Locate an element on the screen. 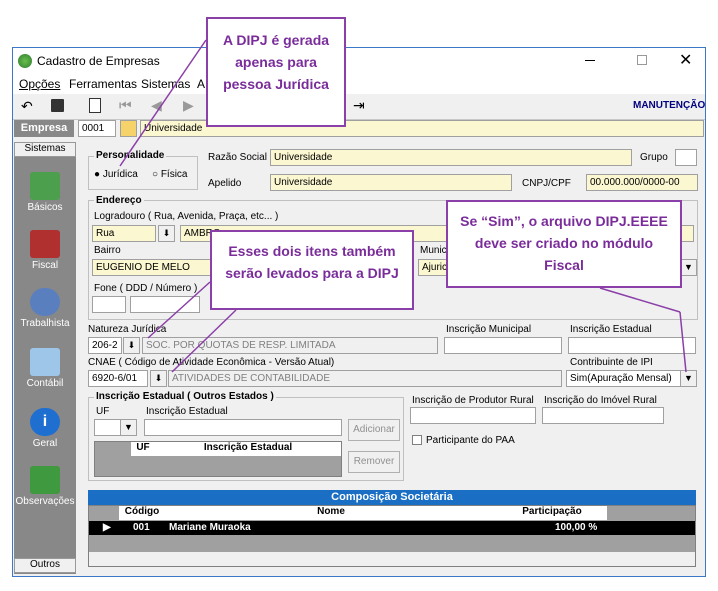 The height and width of the screenshot is (591, 718). connector-natureza is located at coordinates (179, 310).